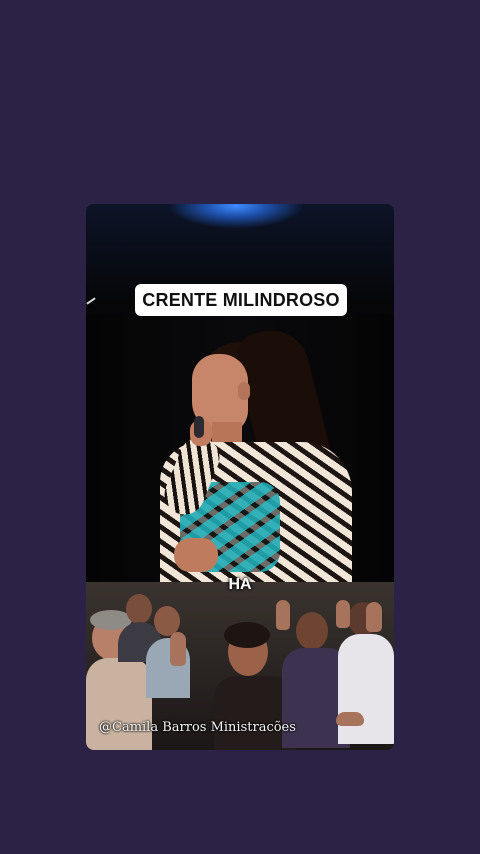 The width and height of the screenshot is (480, 854). Describe the element at coordinates (240, 584) in the screenshot. I see `subtitle-caption: HA` at that location.